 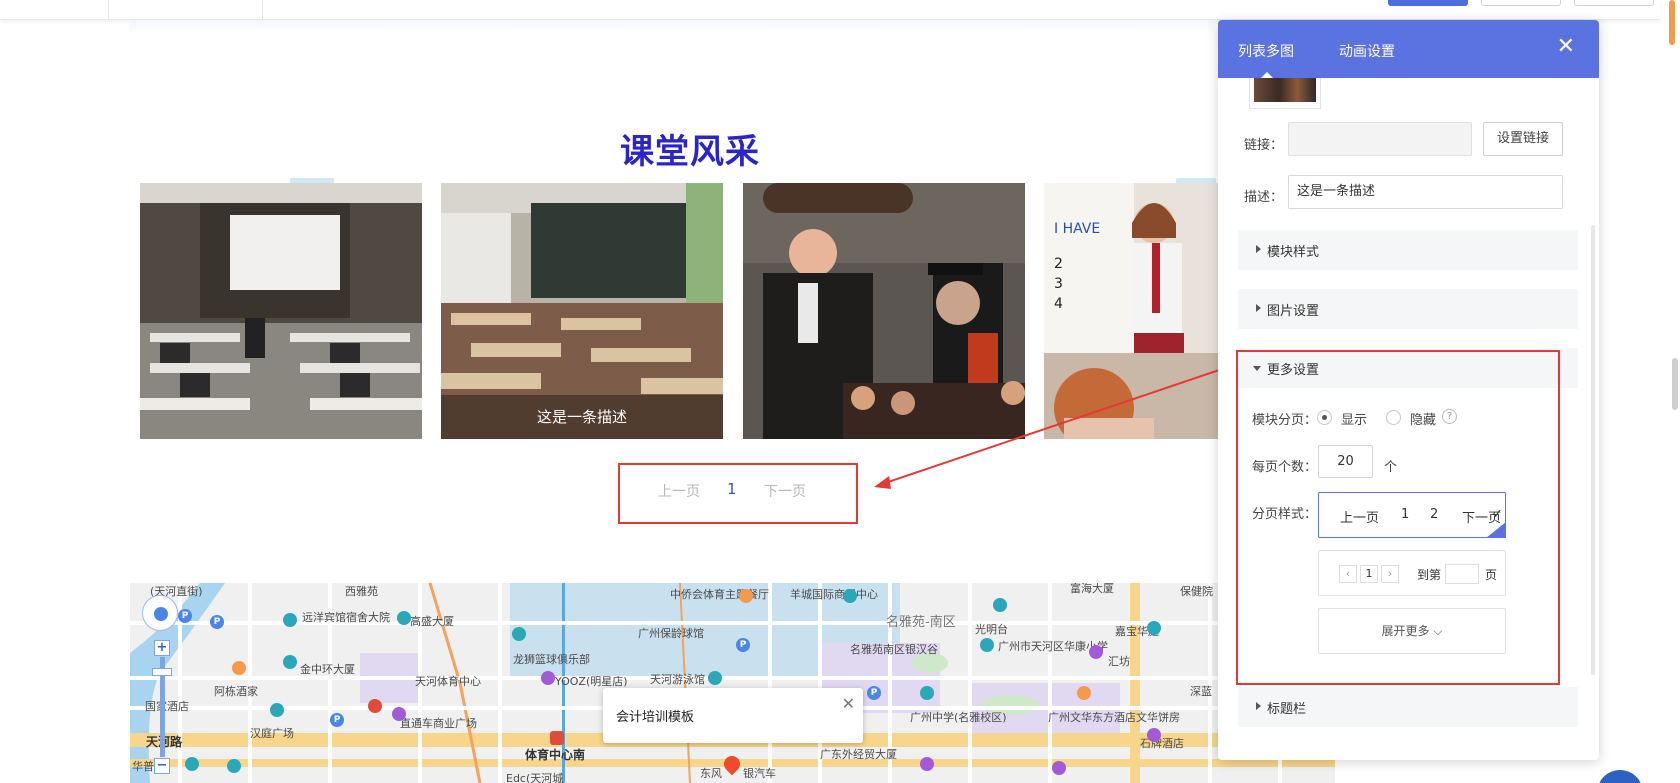 What do you see at coordinates (1369, 574) in the screenshot?
I see `style-page-box: 1` at bounding box center [1369, 574].